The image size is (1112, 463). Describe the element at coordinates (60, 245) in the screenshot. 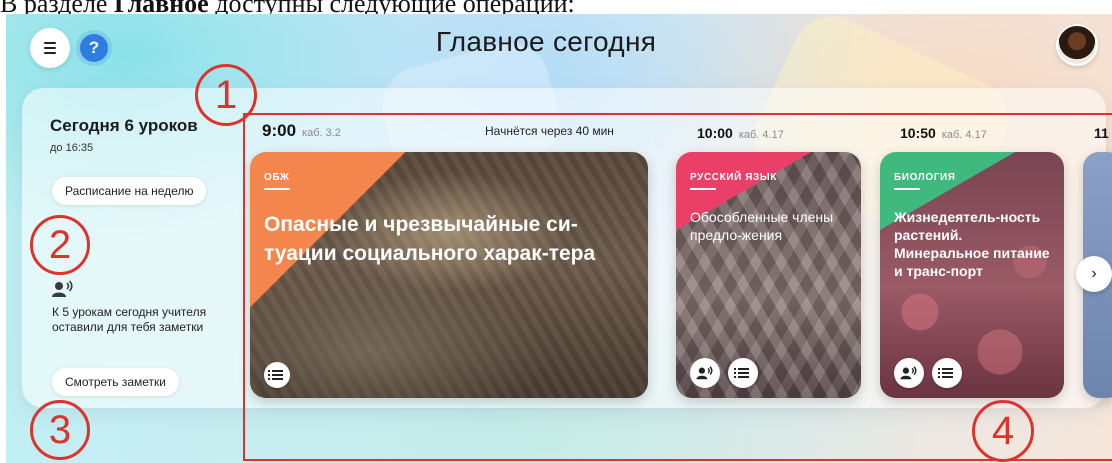

I see `annotation-marker-2: 2` at that location.